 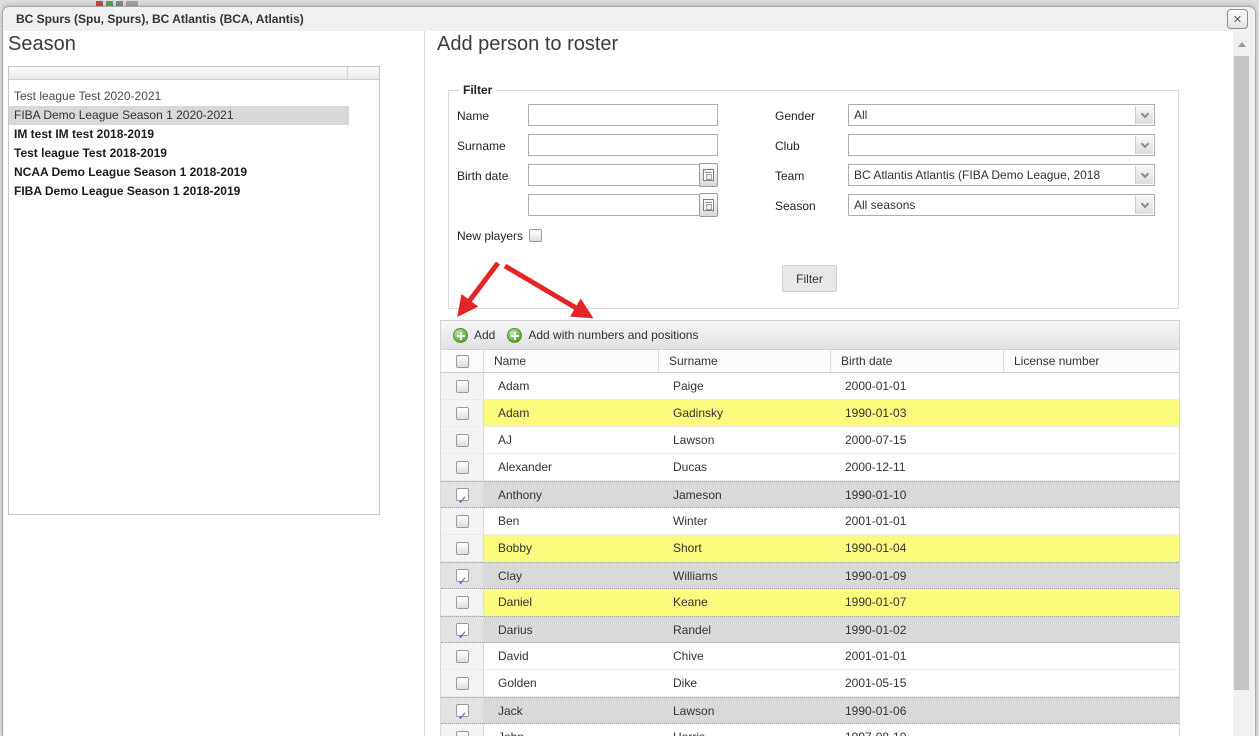 I want to click on season-item: Test league Test 2020-2021, so click(x=194, y=96).